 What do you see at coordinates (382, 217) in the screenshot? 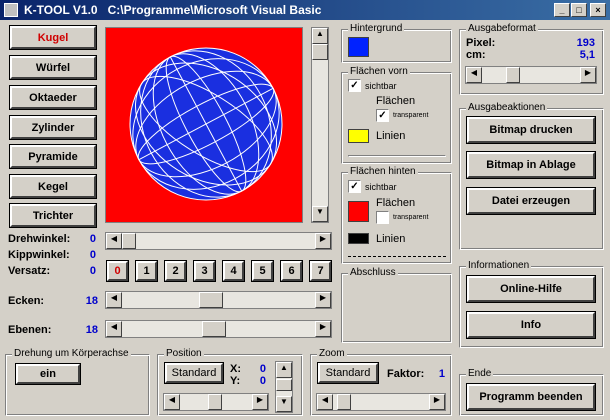
I see `hinten-transparent-checkbox` at bounding box center [382, 217].